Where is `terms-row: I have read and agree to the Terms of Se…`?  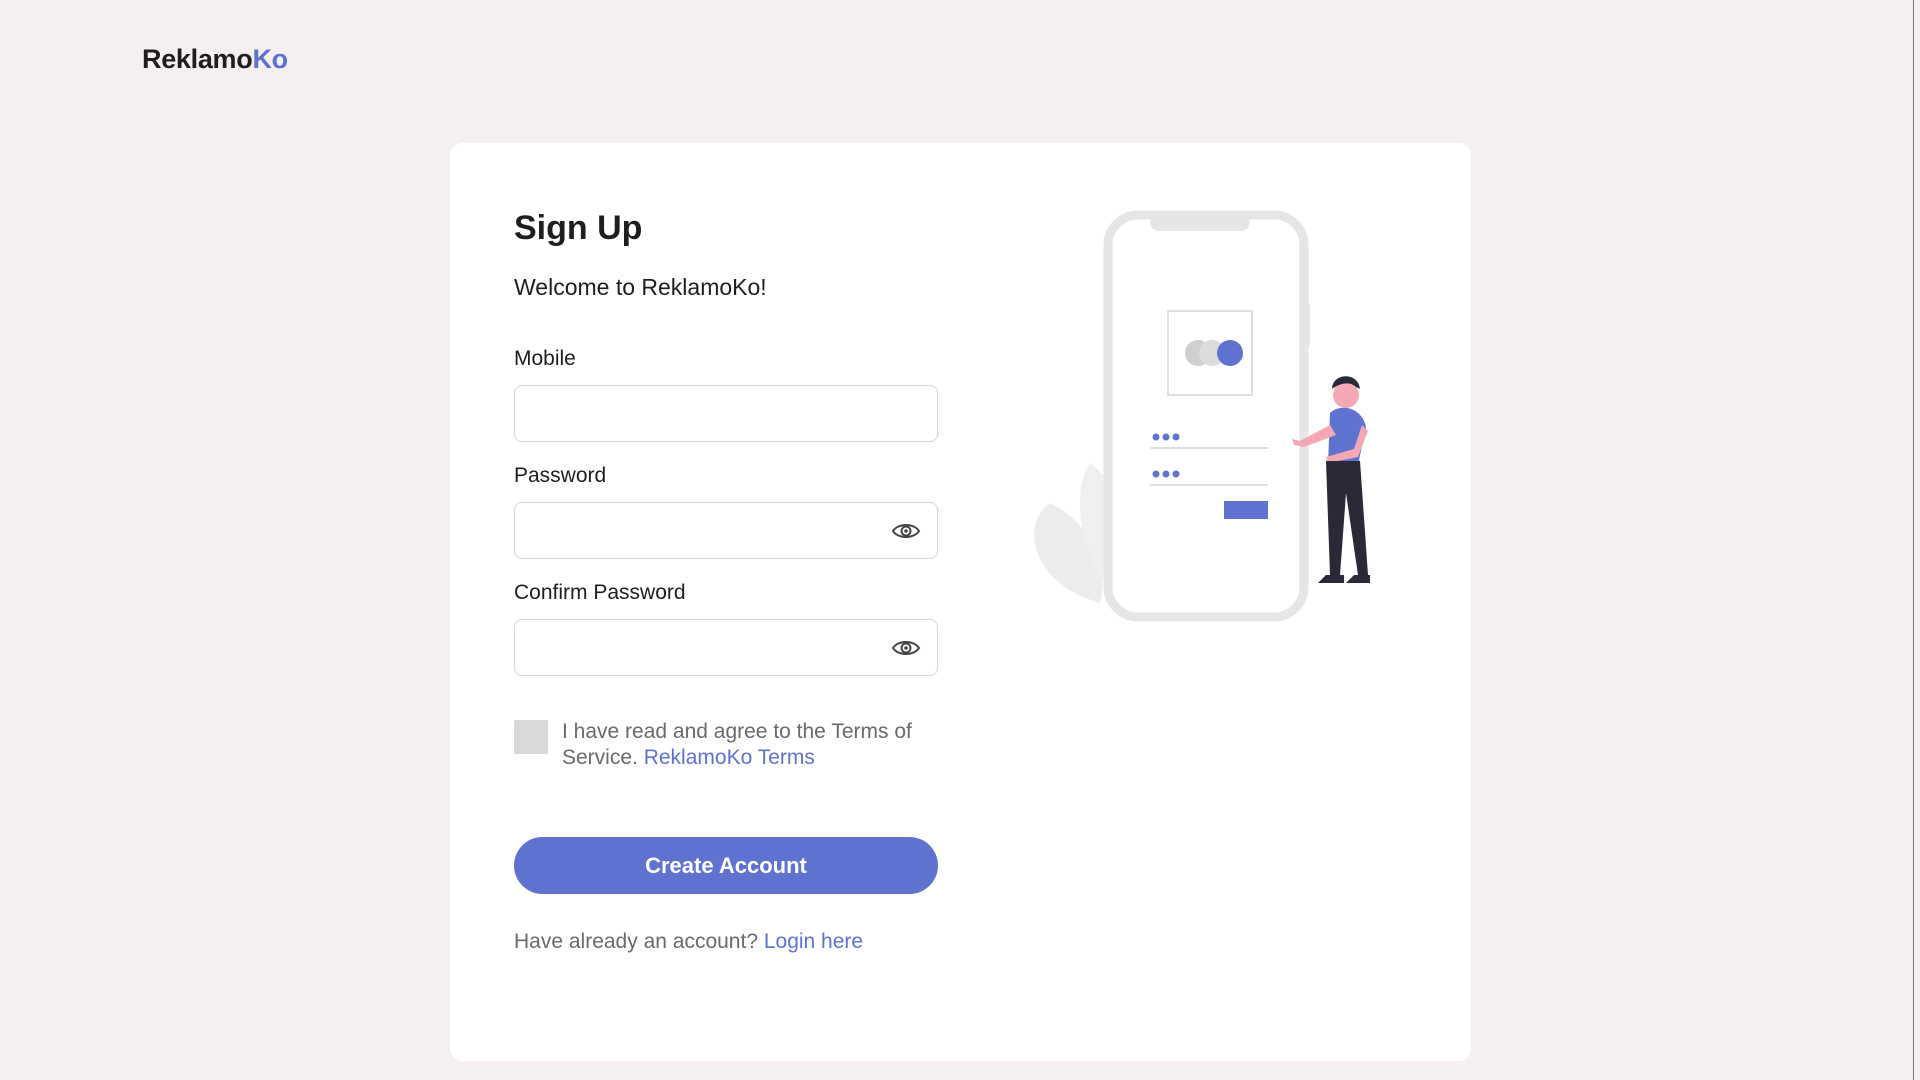
terms-row: I have read and agree to the Terms of Se… is located at coordinates (726, 745).